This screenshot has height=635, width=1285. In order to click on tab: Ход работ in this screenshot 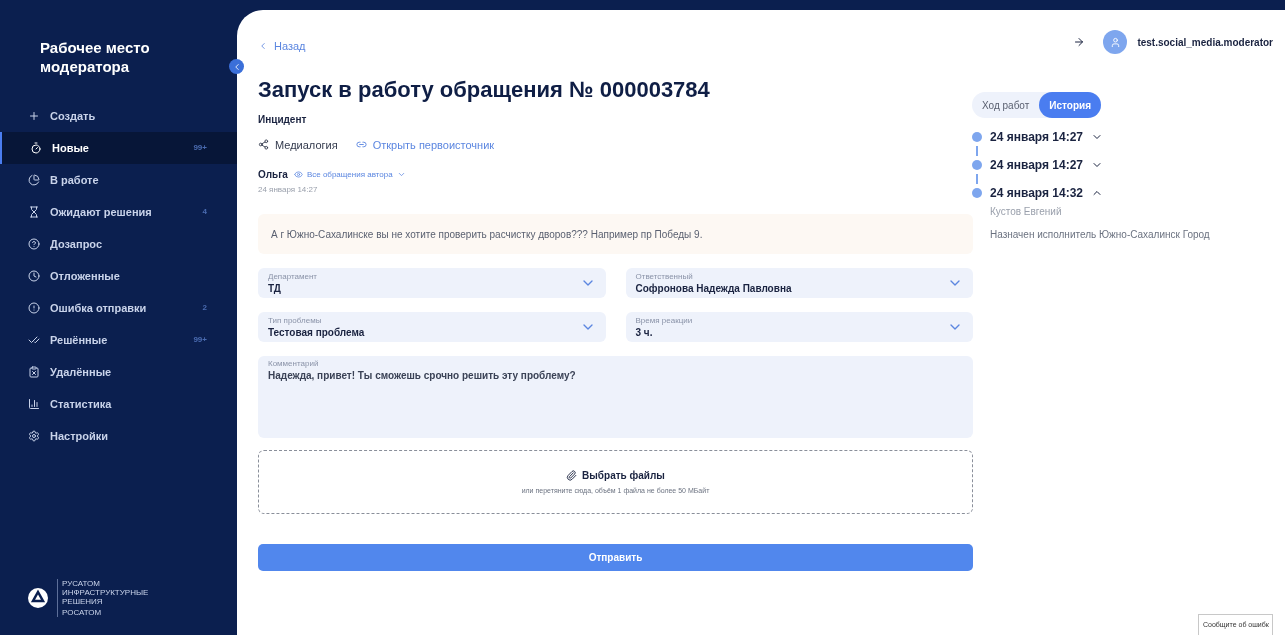, I will do `click(1006, 105)`.